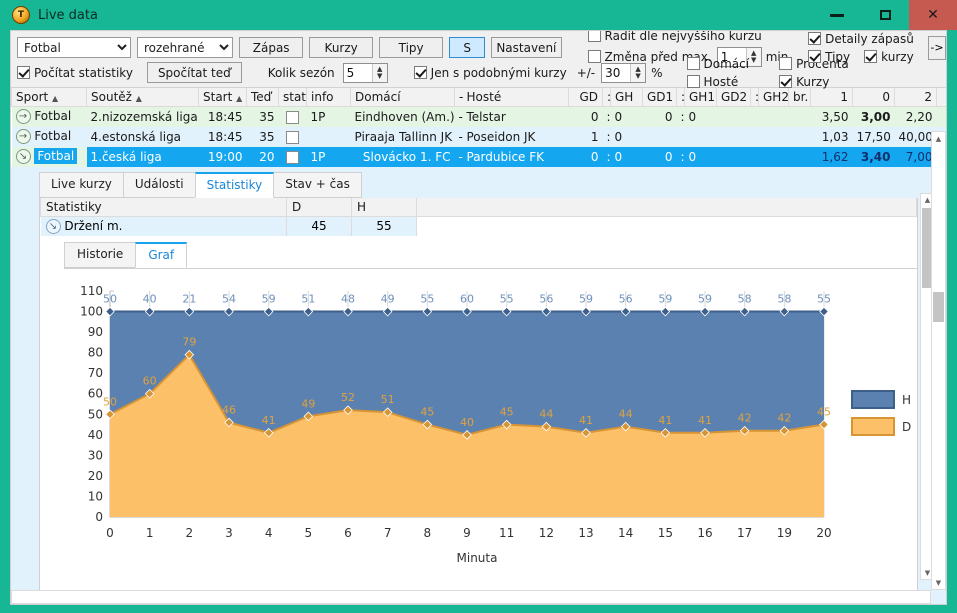 This screenshot has width=957, height=613. Describe the element at coordinates (427, 412) in the screenshot. I see `svg-text: 45` at that location.